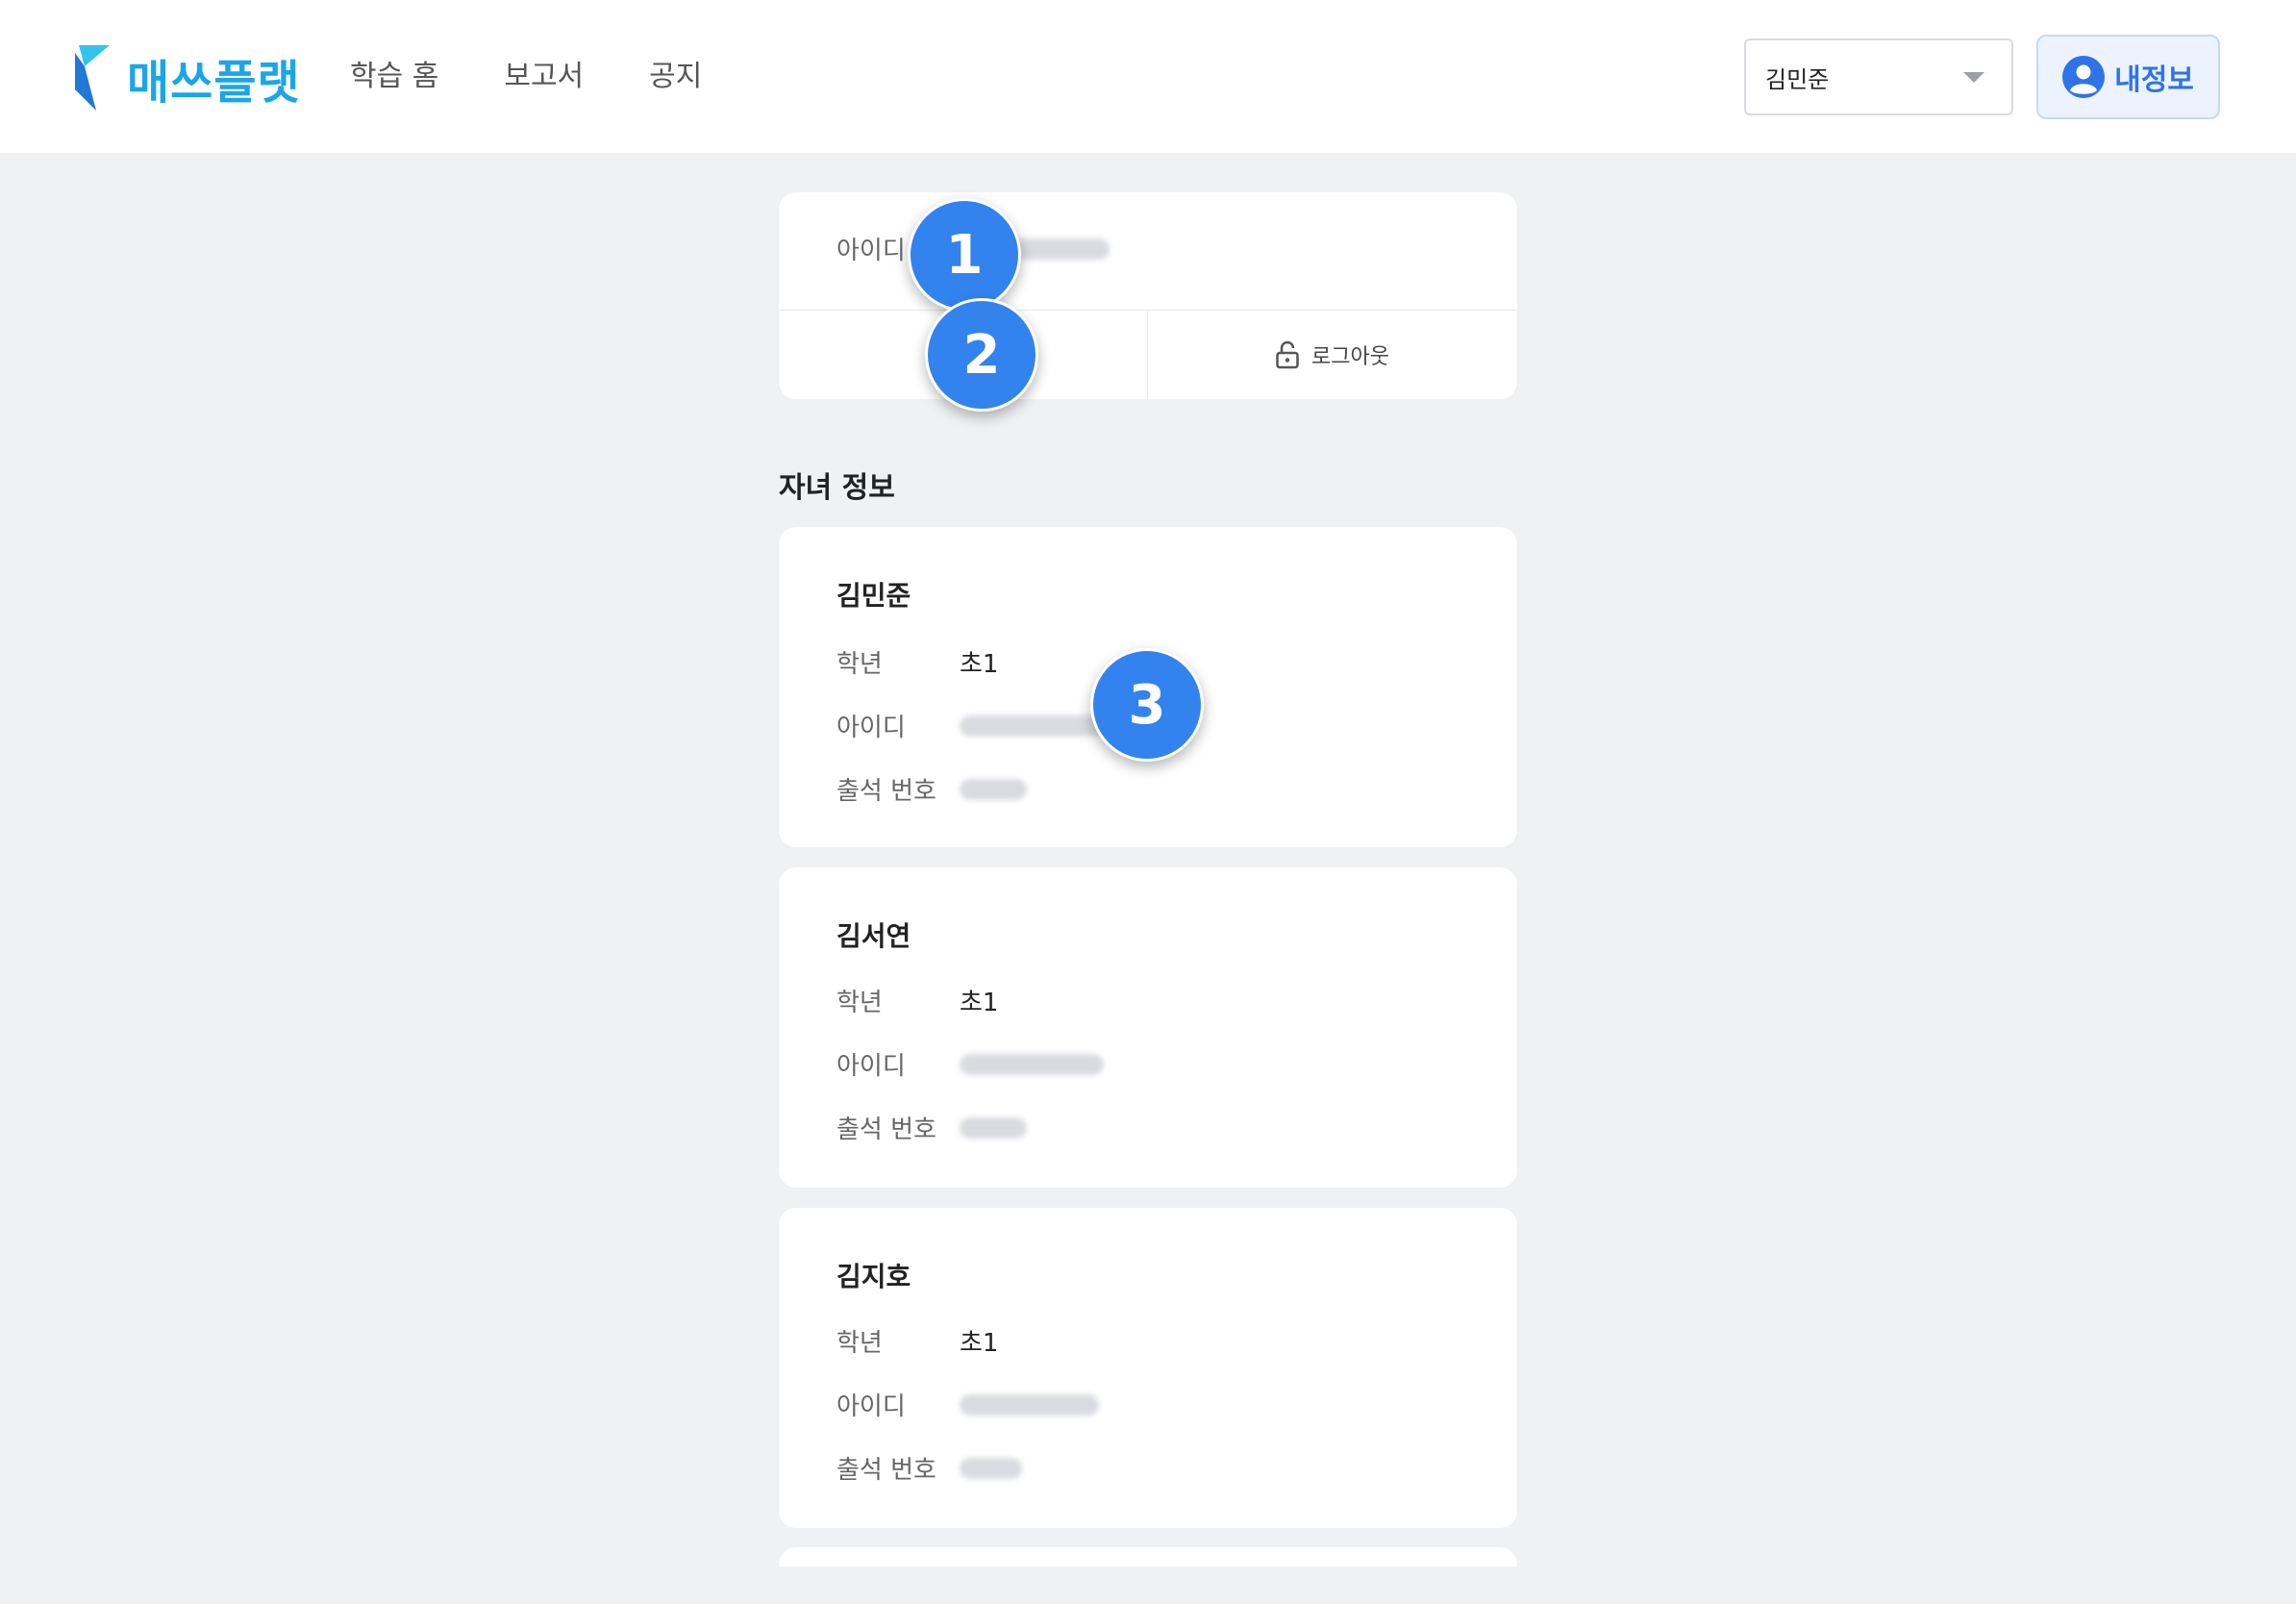  Describe the element at coordinates (394, 73) in the screenshot. I see `nav-item-home: 학습 홈` at that location.